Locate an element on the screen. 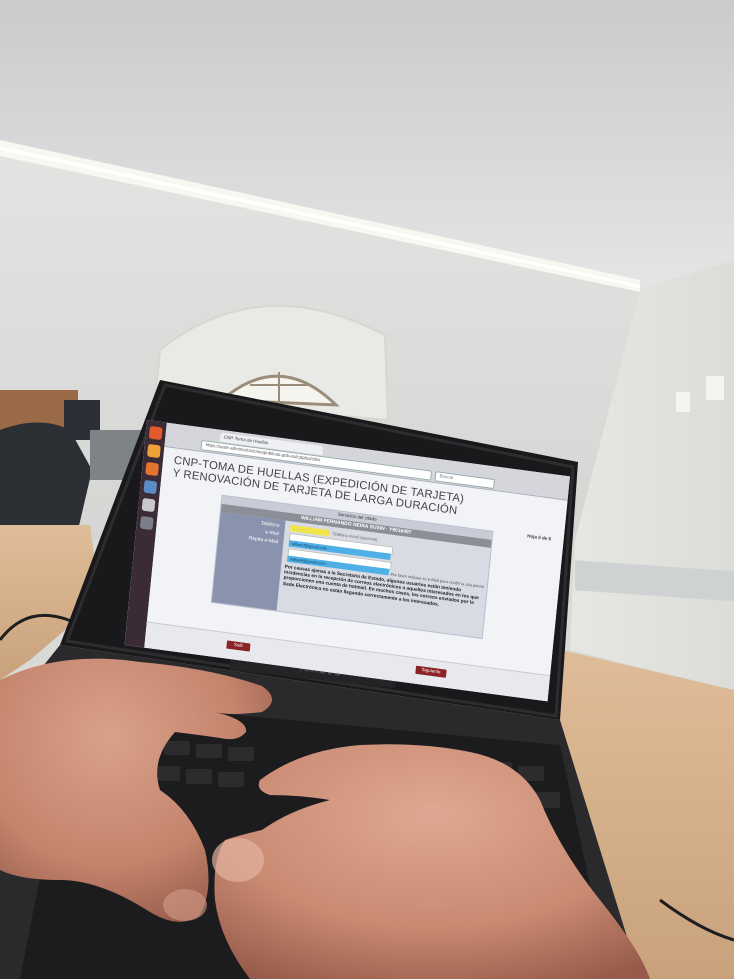 The height and width of the screenshot is (979, 734). settings-icon is located at coordinates (148, 505).